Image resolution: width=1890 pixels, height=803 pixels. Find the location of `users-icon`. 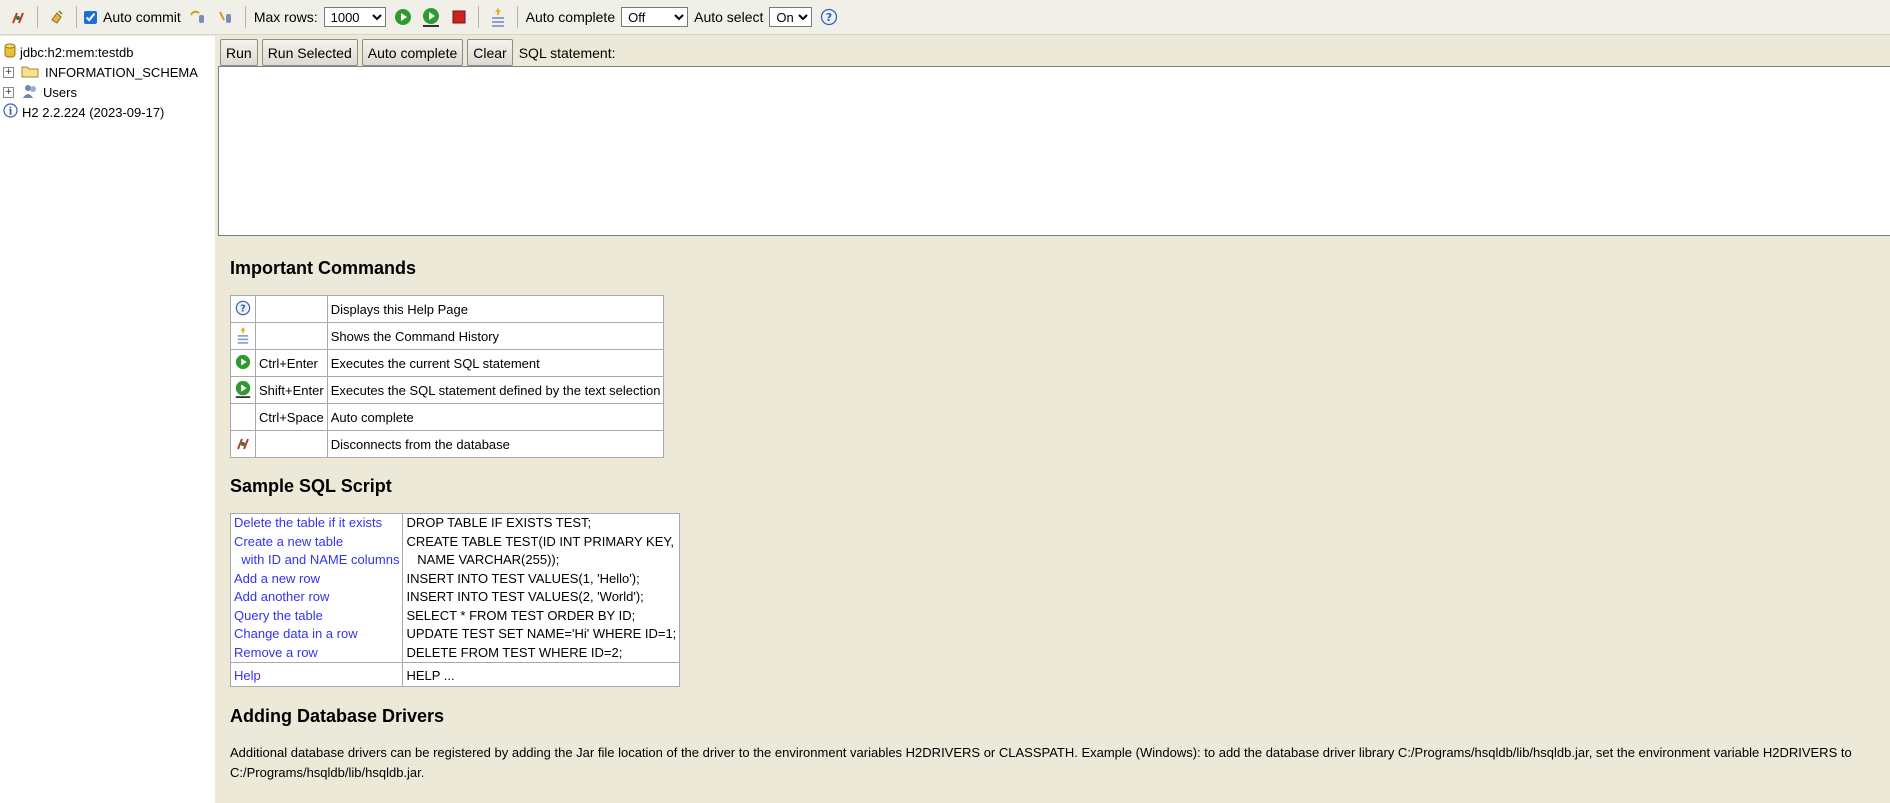

users-icon is located at coordinates (30, 92).